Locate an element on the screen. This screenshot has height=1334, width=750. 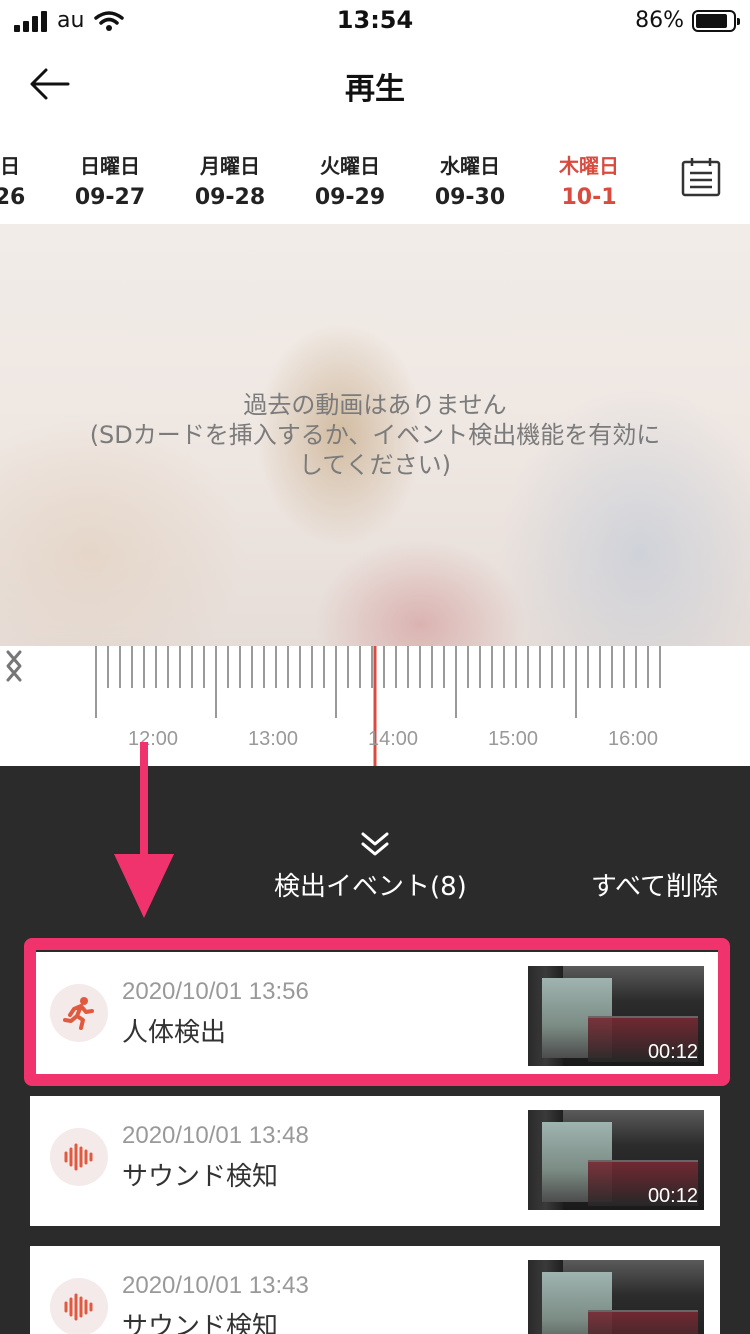
highlight-box is located at coordinates (377, 1012).